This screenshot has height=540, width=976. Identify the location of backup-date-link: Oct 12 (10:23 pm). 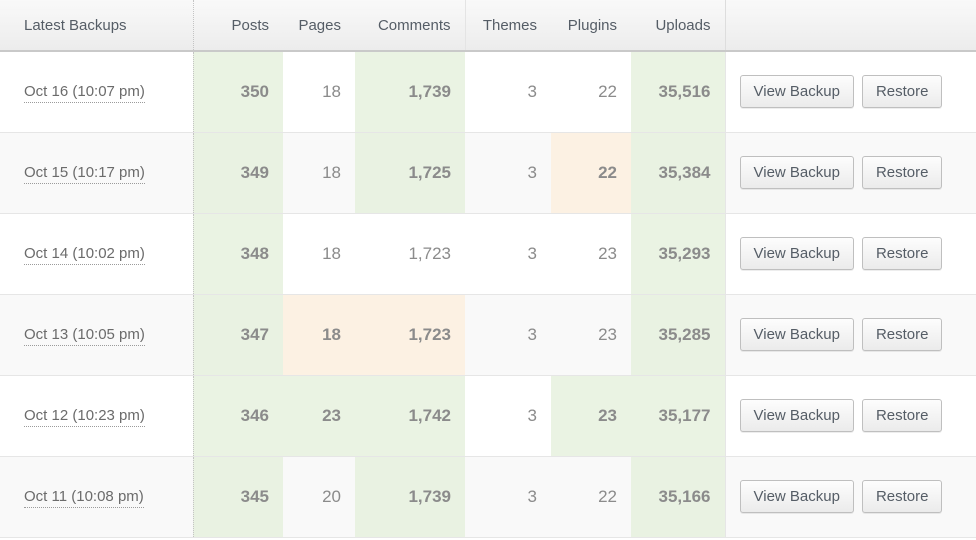
(84, 417).